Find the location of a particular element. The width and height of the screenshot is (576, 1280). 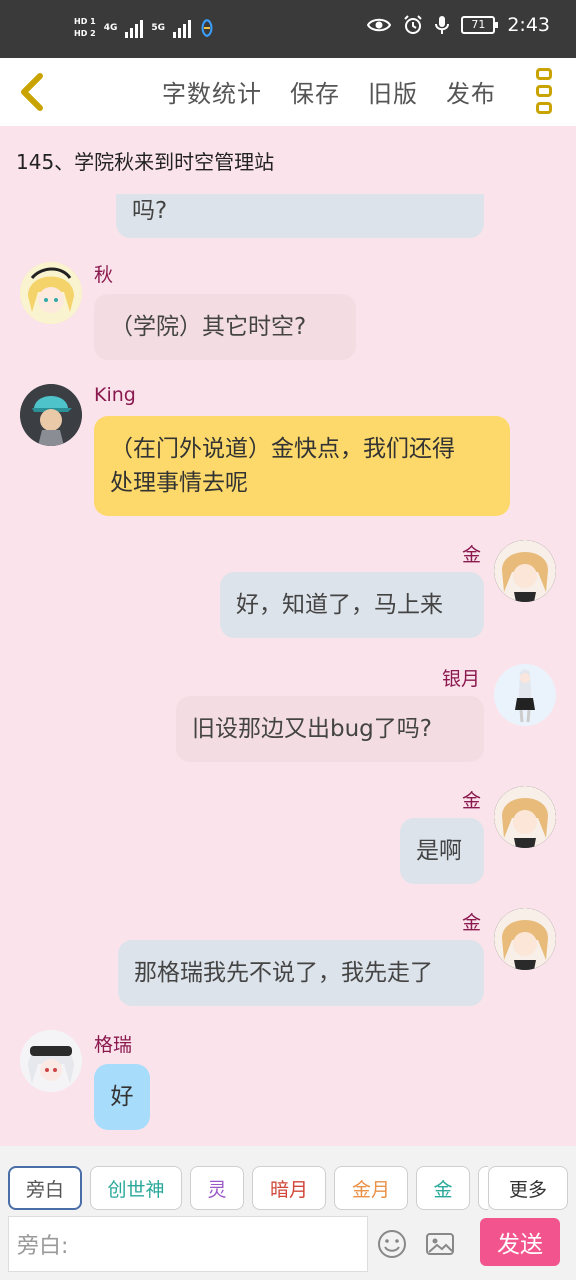

message-bubble: 好 is located at coordinates (122, 1097).